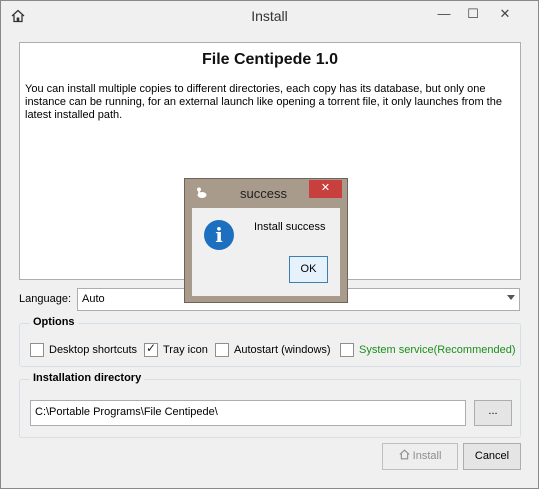  Describe the element at coordinates (126, 412) in the screenshot. I see `install-path-value: C:\Portable Programs\File Centipede\` at that location.